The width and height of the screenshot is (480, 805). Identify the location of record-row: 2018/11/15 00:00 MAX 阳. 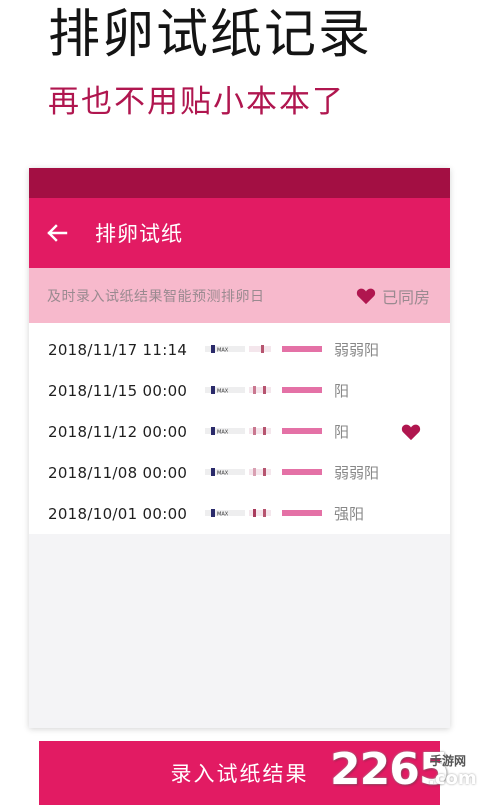
(239, 390).